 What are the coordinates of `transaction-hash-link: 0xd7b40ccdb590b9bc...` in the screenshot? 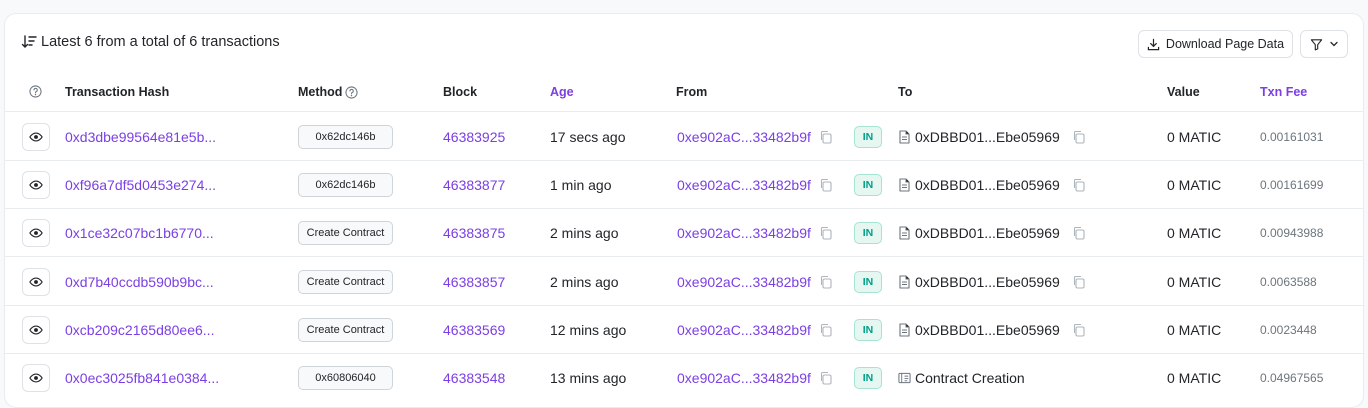 It's located at (139, 282).